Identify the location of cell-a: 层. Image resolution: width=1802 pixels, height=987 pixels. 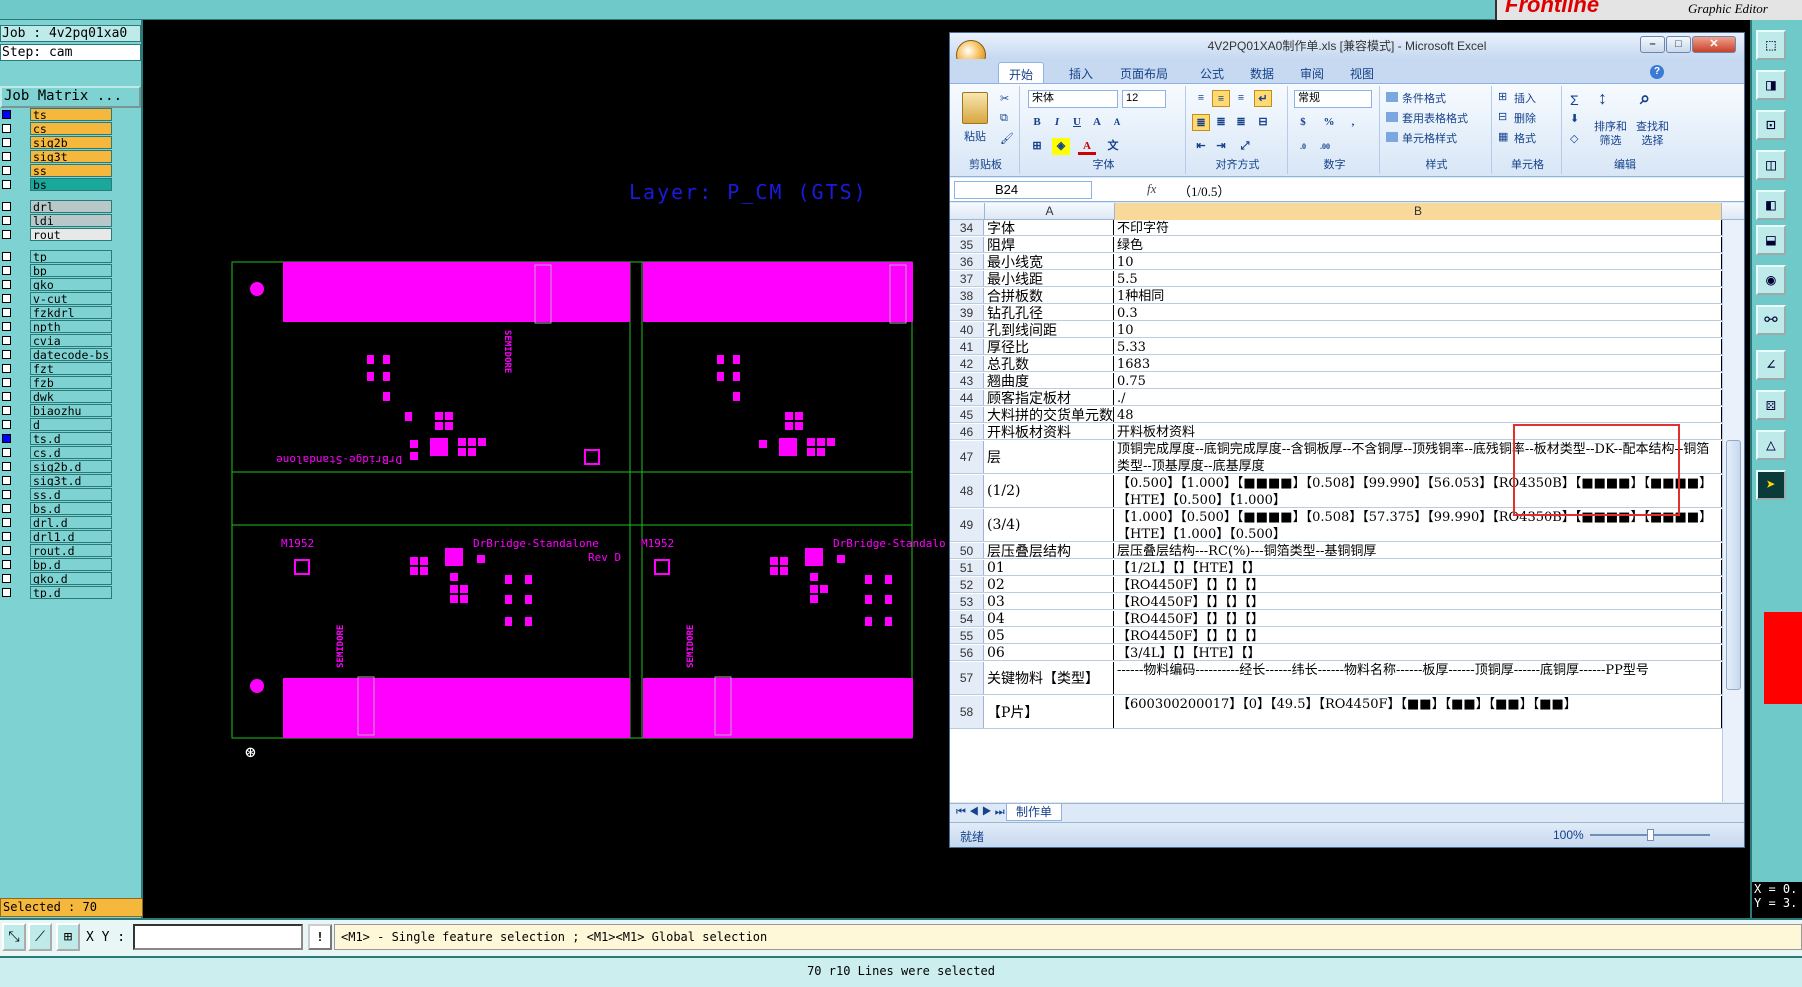
(1049, 457).